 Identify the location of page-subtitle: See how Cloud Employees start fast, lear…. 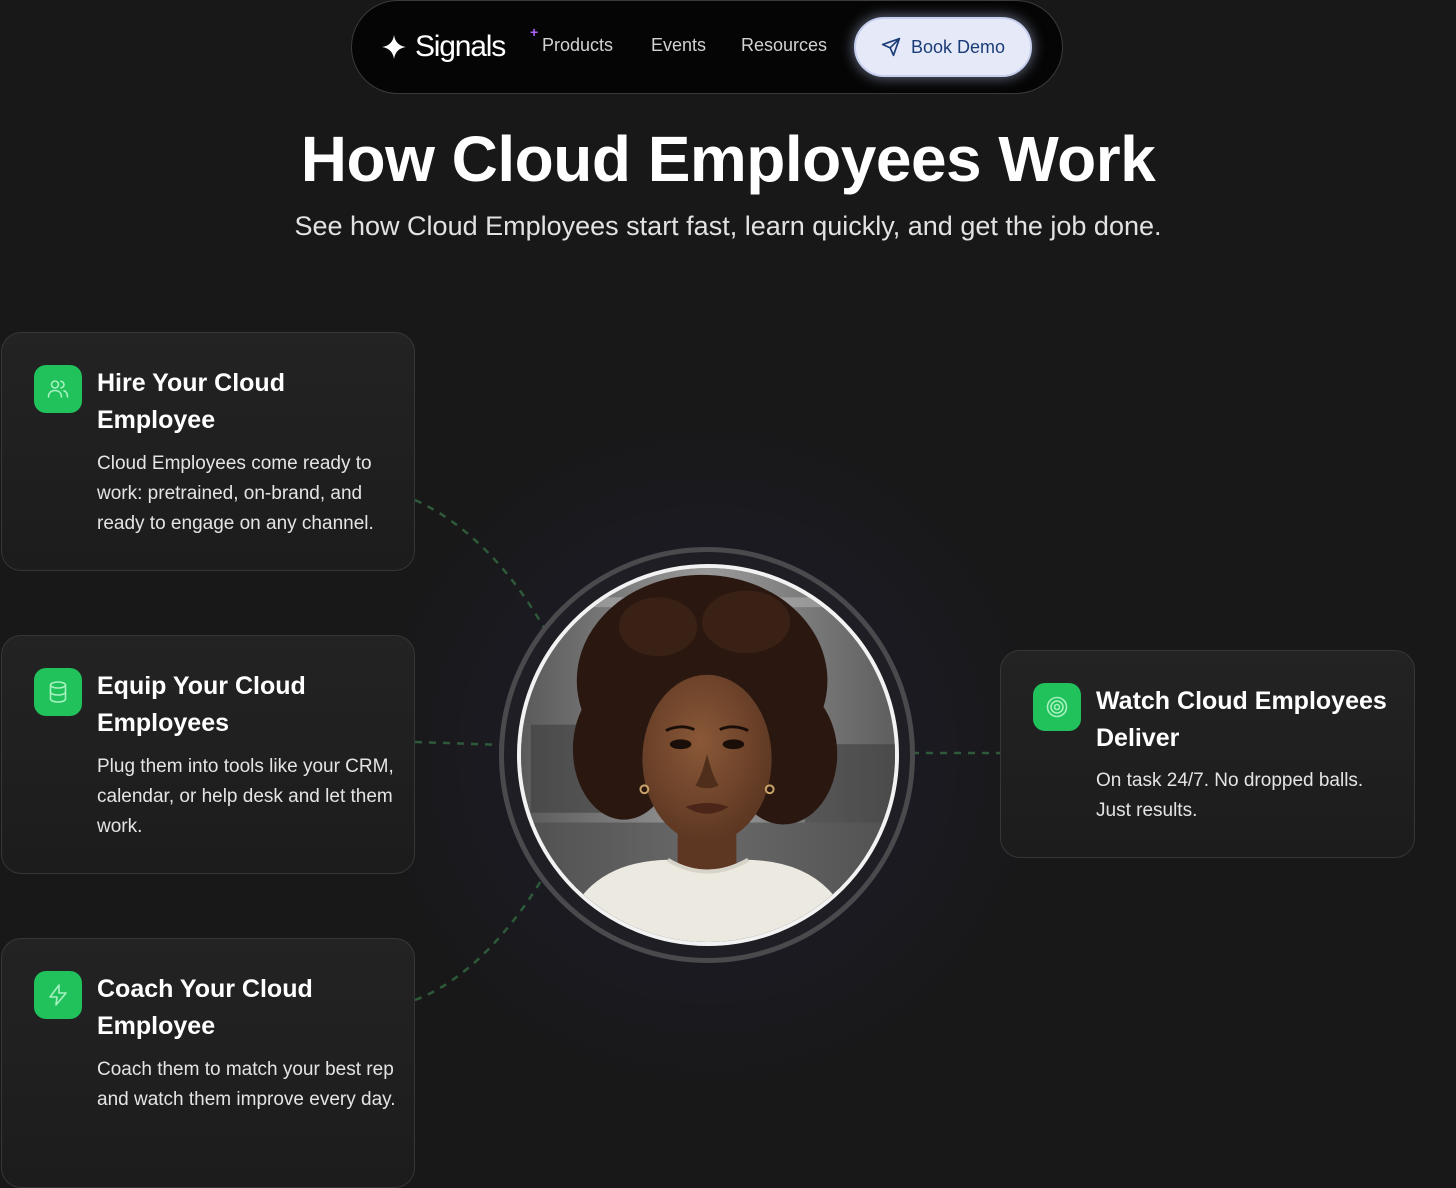
(728, 226).